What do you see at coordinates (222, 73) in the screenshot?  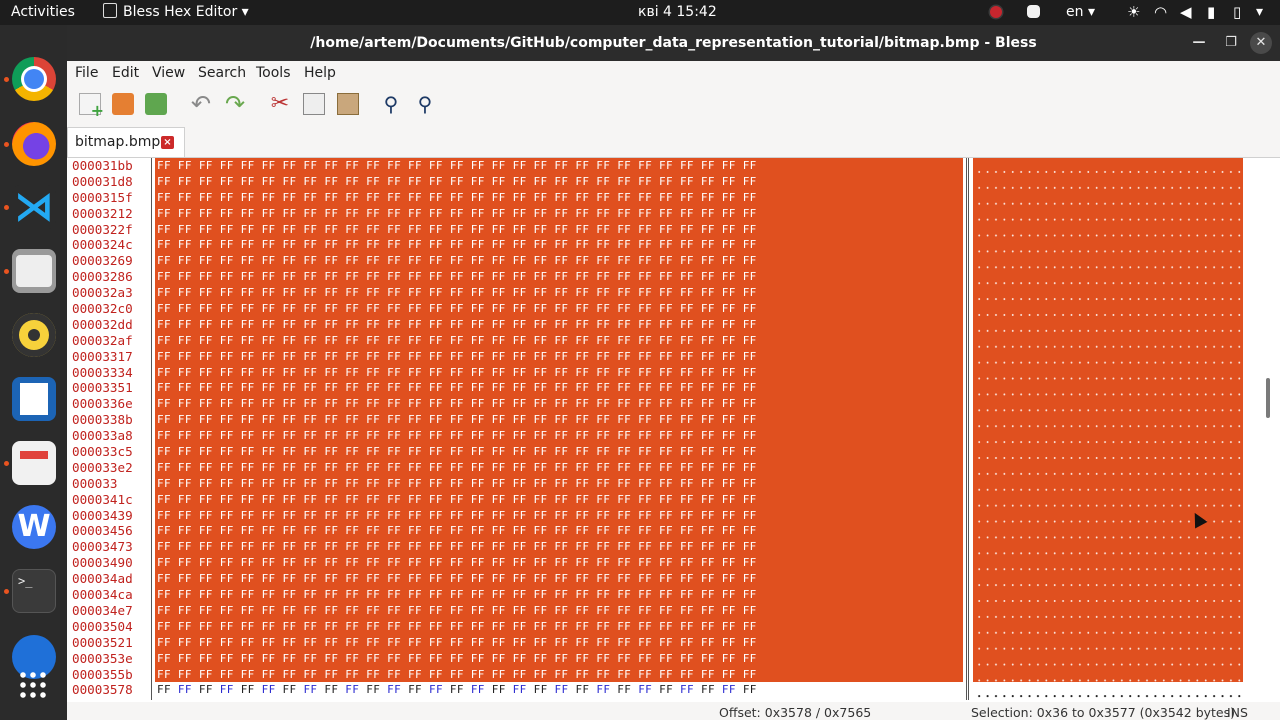 I see `menu-search: Search` at bounding box center [222, 73].